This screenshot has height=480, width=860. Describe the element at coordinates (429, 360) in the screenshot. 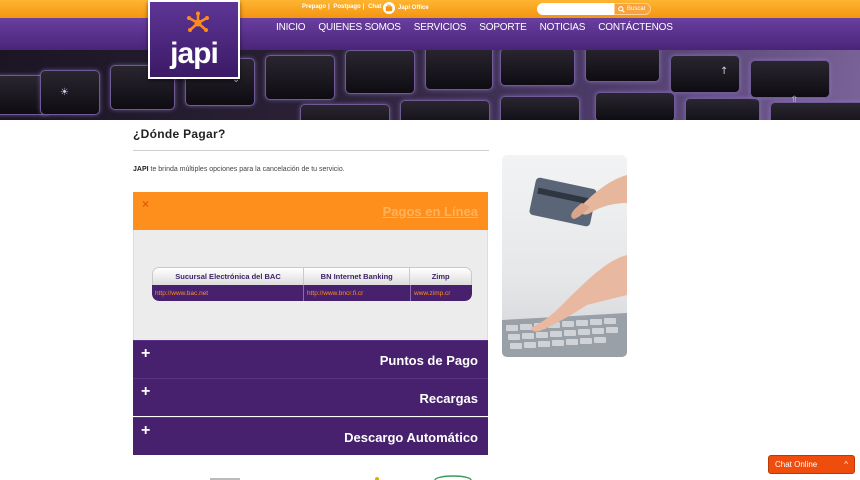

I see `accordion-title-puntos-de-pago: Puntos de Pago` at that location.